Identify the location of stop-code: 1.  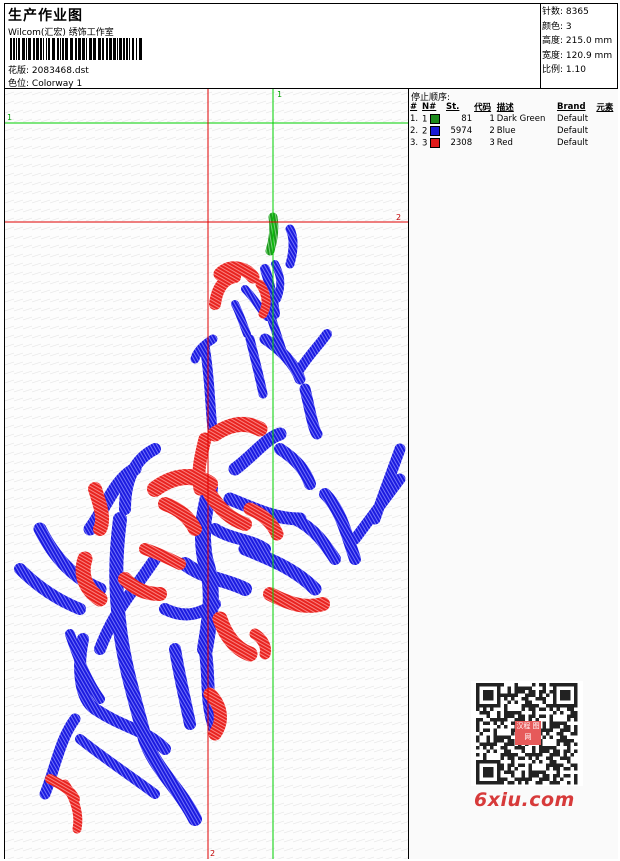
(492, 119).